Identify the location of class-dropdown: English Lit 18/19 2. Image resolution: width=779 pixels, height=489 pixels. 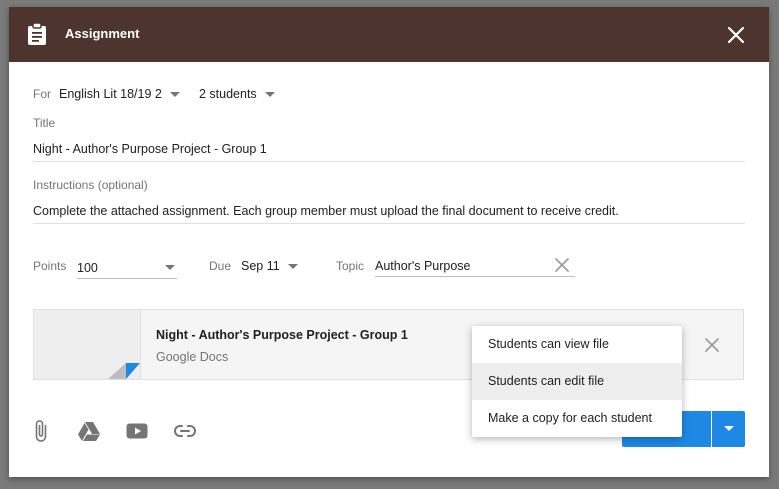
(119, 94).